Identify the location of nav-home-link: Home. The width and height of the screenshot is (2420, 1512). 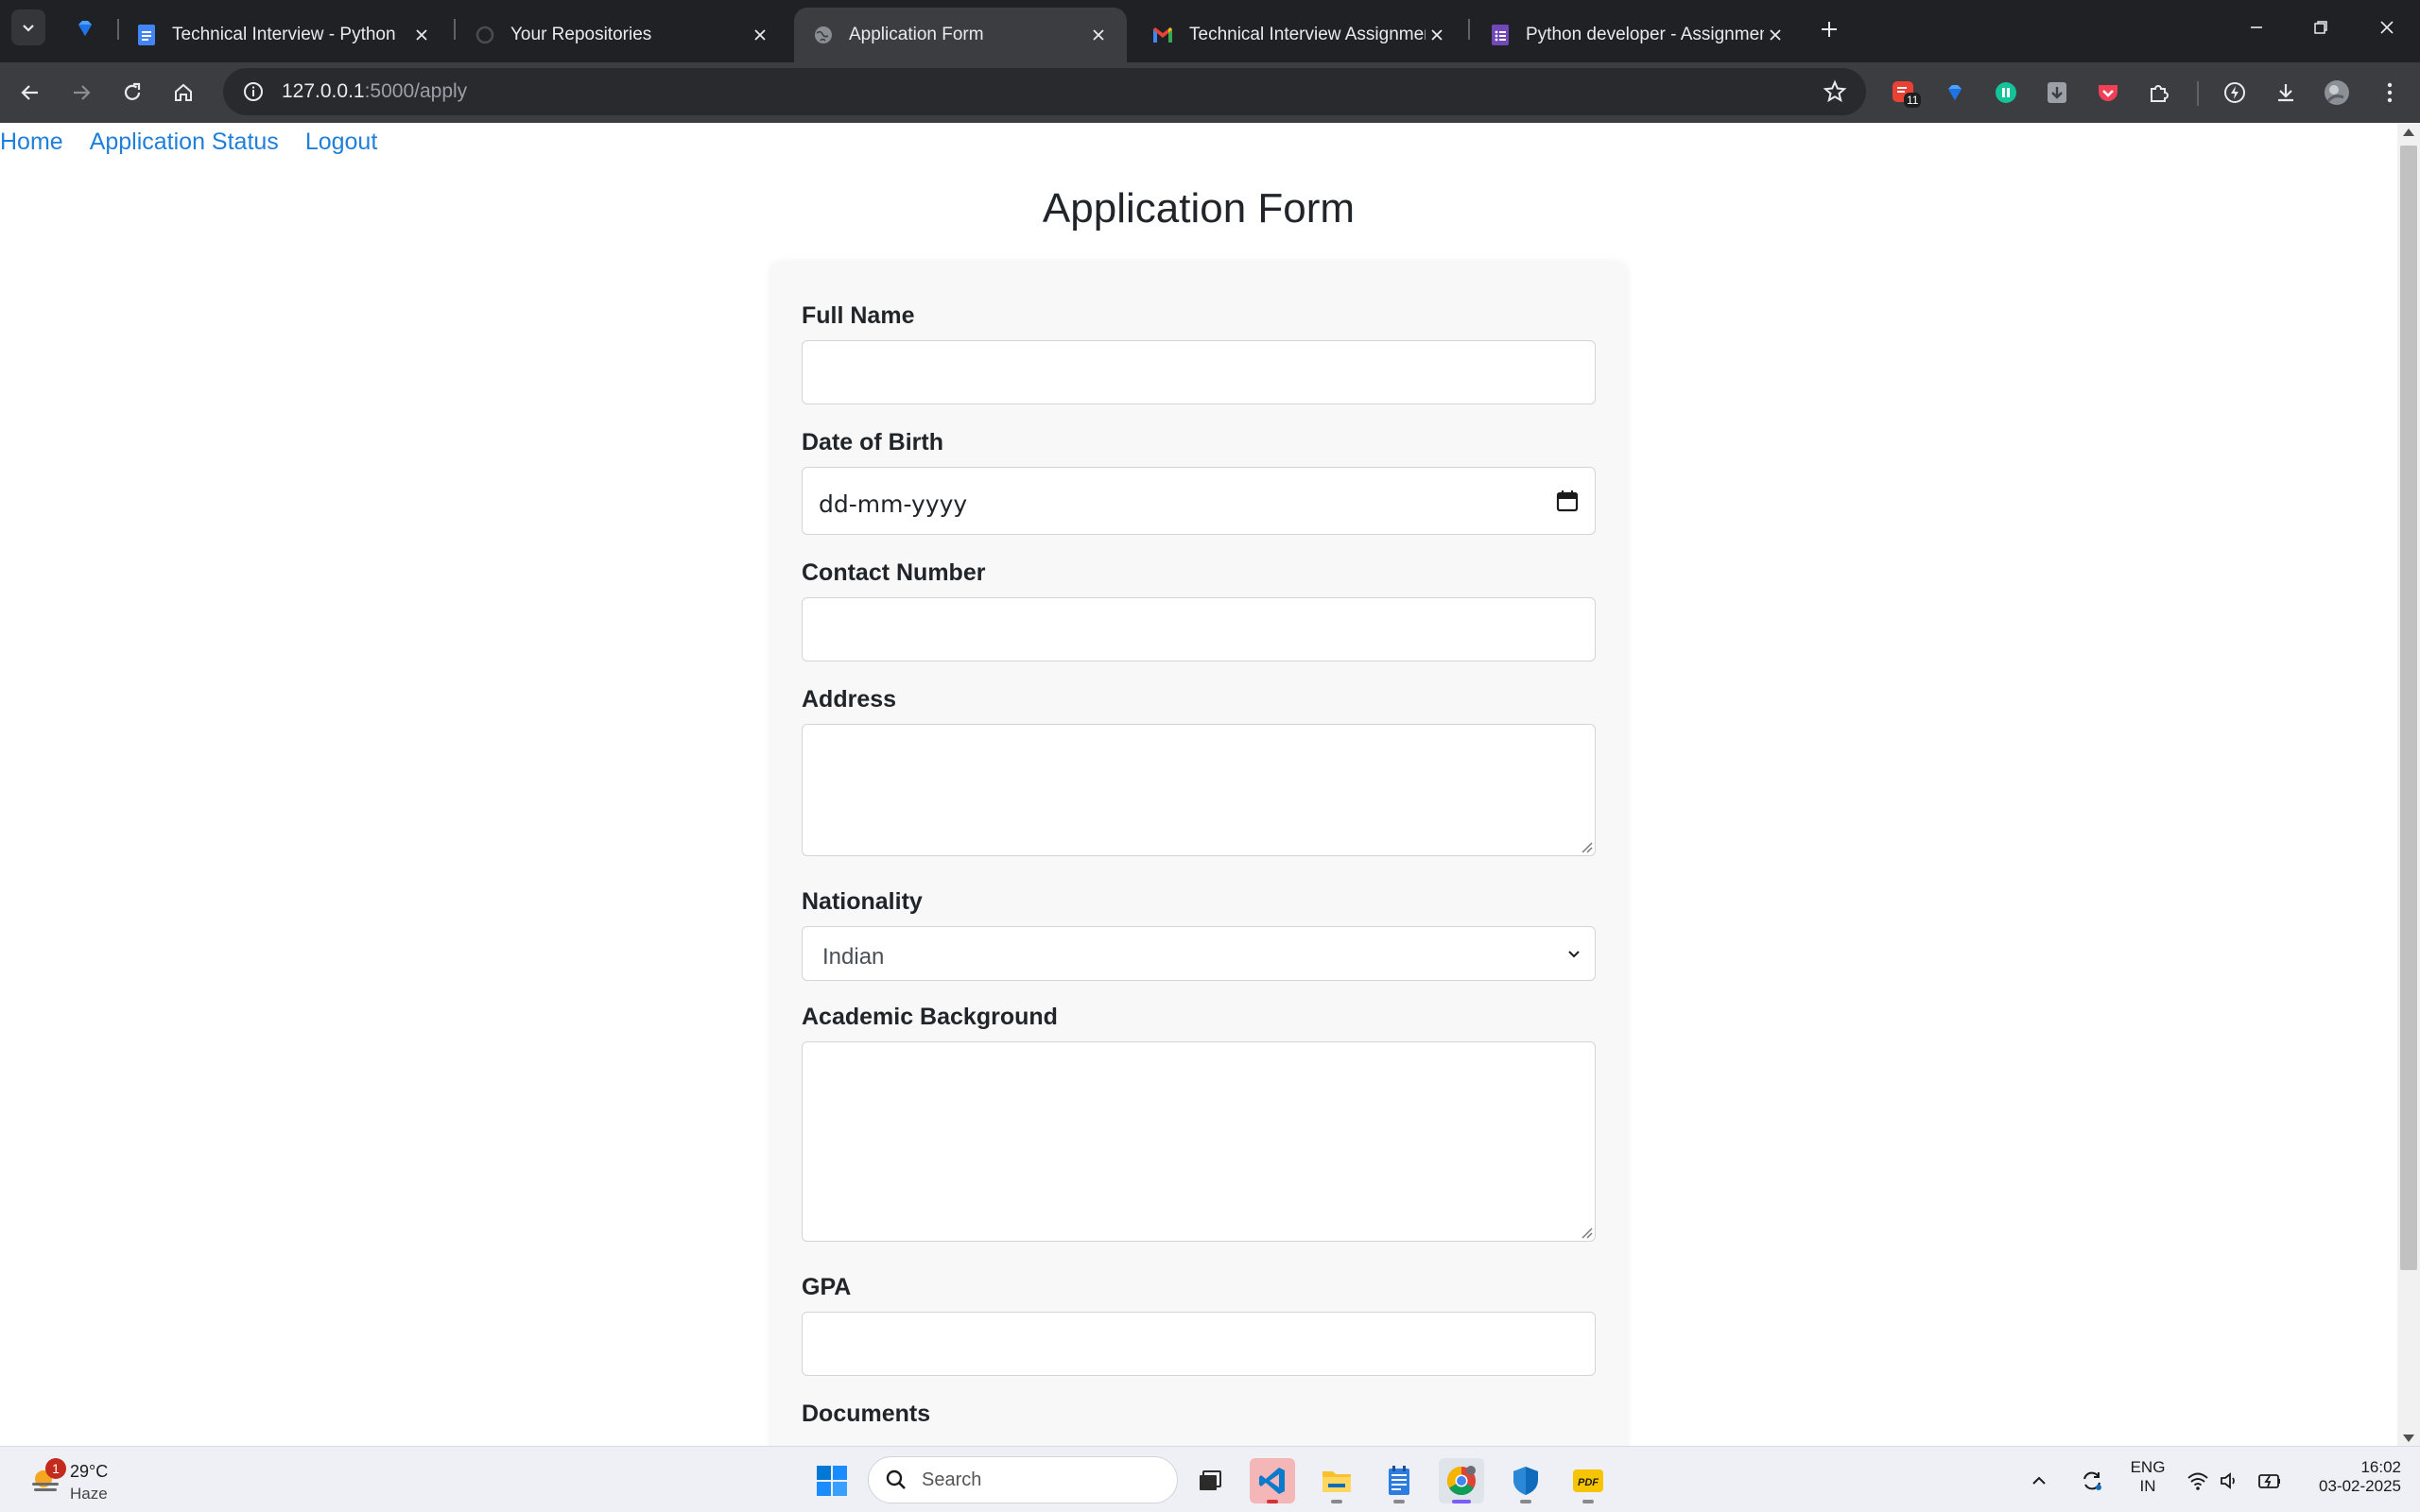
(32, 142).